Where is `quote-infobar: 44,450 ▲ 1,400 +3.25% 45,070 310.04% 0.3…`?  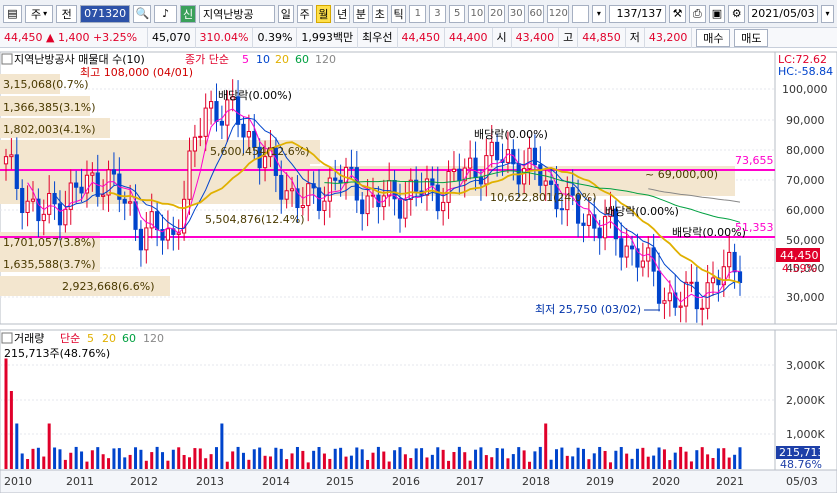 quote-infobar: 44,450 ▲ 1,400 +3.25% 45,070 310.04% 0.3… is located at coordinates (418, 37).